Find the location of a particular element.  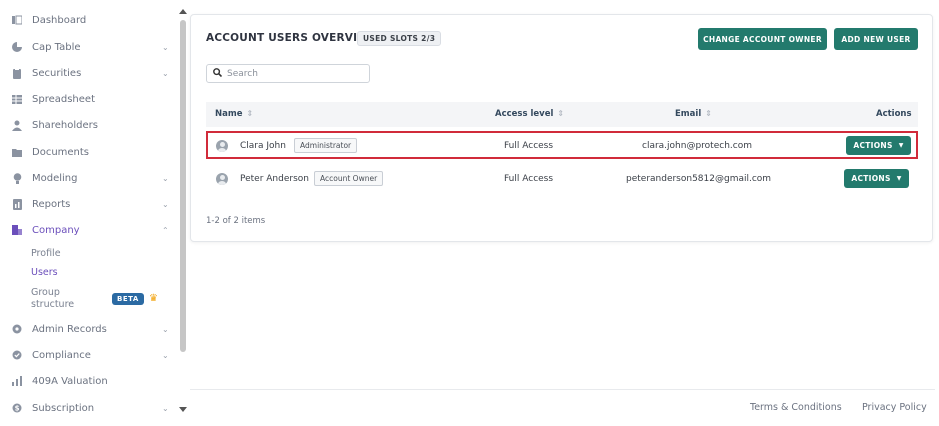

sidebar-subitem-group-structure: Group structure is located at coordinates (66, 299).